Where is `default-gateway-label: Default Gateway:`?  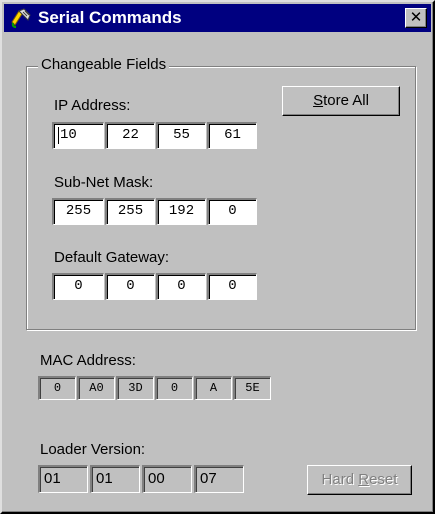 default-gateway-label: Default Gateway: is located at coordinates (112, 257).